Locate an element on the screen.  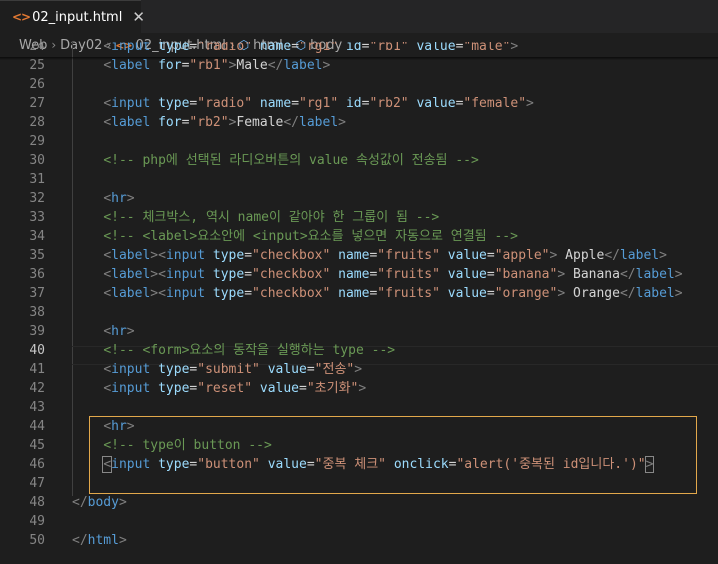
code-line: 33 <!-- 체크박스, 역시 name이 같아야 한 그룹이 됨 --> is located at coordinates (359, 217).